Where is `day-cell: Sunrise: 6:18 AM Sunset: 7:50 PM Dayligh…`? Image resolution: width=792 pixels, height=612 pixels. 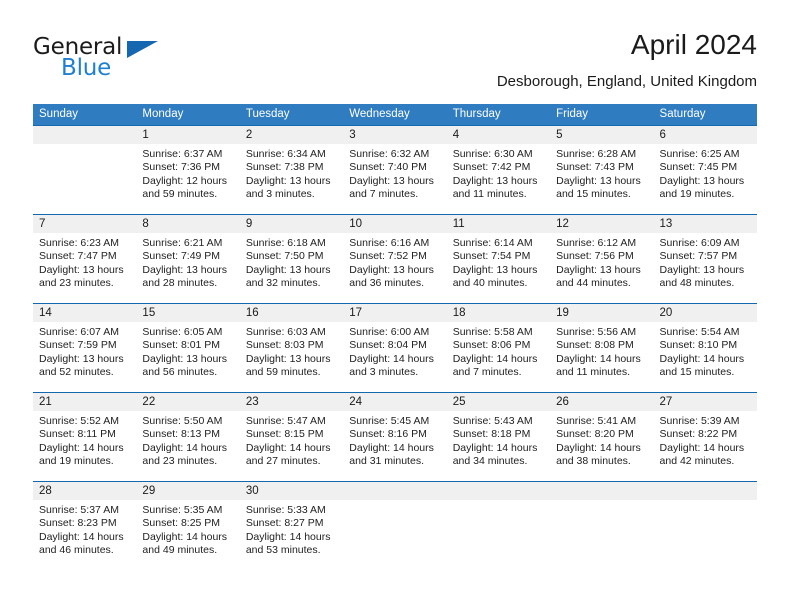 day-cell: Sunrise: 6:18 AM Sunset: 7:50 PM Dayligh… is located at coordinates (291, 268).